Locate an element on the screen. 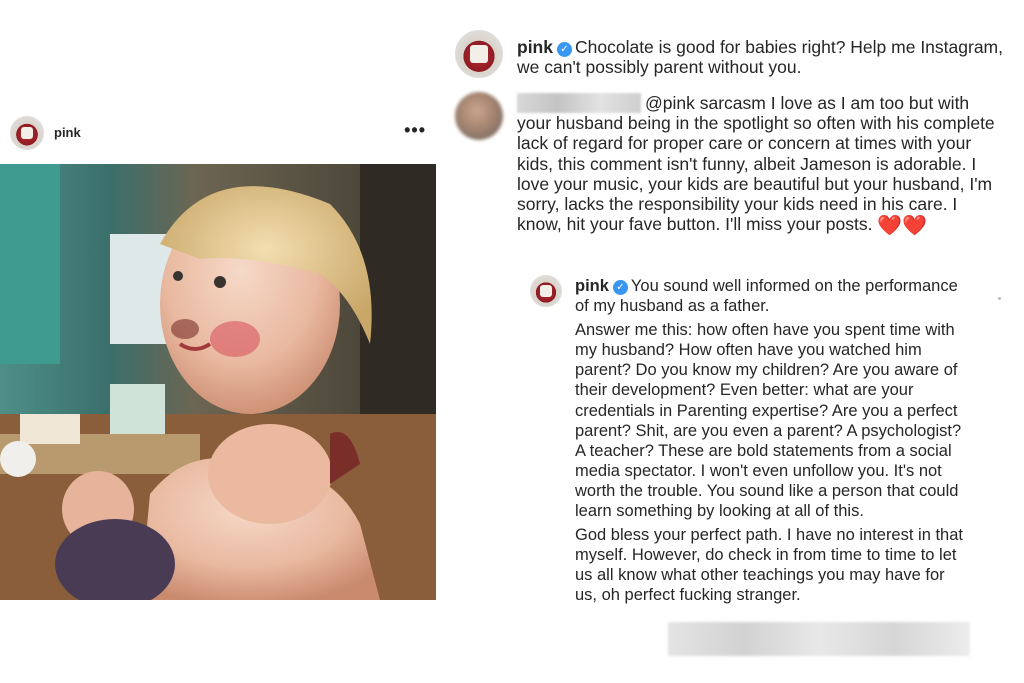  more-options-icon: ••• is located at coordinates (415, 130).